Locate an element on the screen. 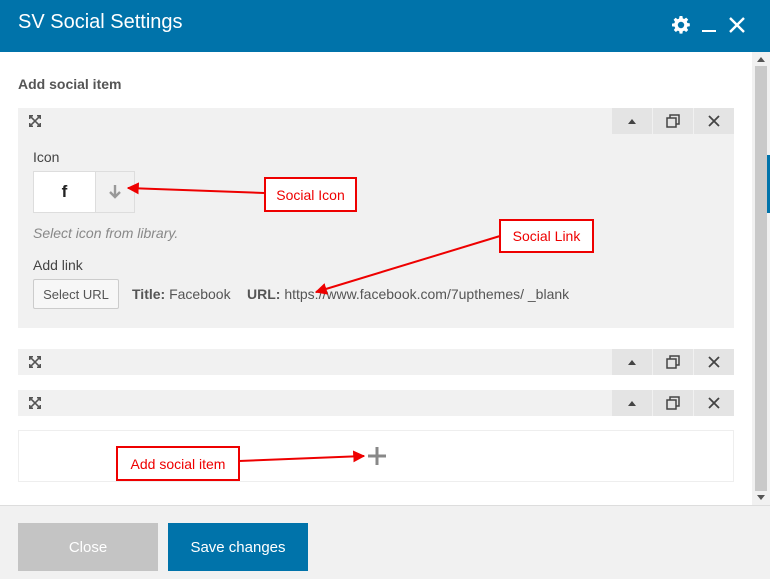  close-button: Close is located at coordinates (88, 547).